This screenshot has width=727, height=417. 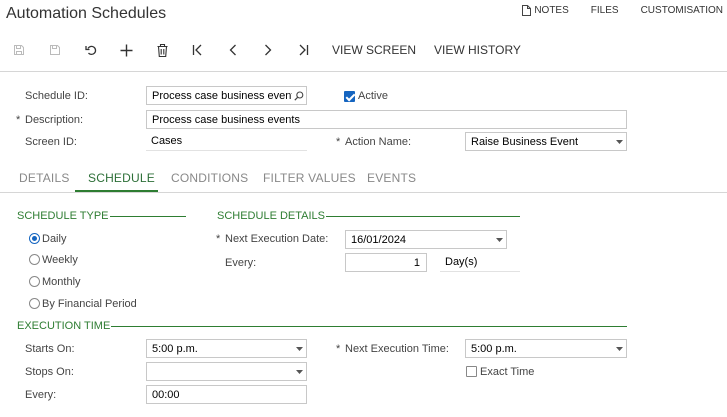 I want to click on tab-details: DETAILS, so click(x=44, y=178).